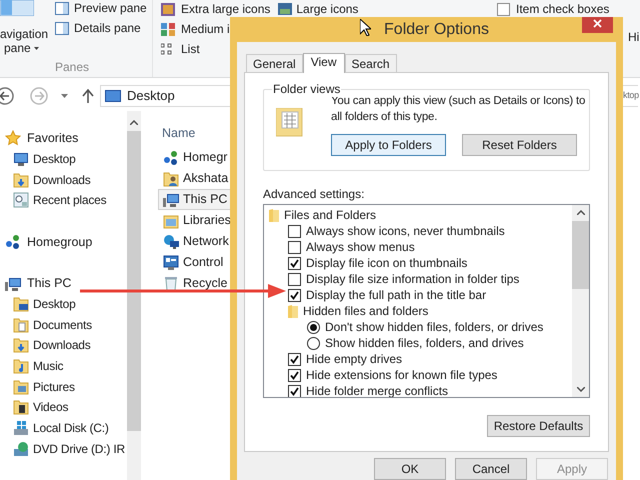  I want to click on folder-grid-icon, so click(290, 123).